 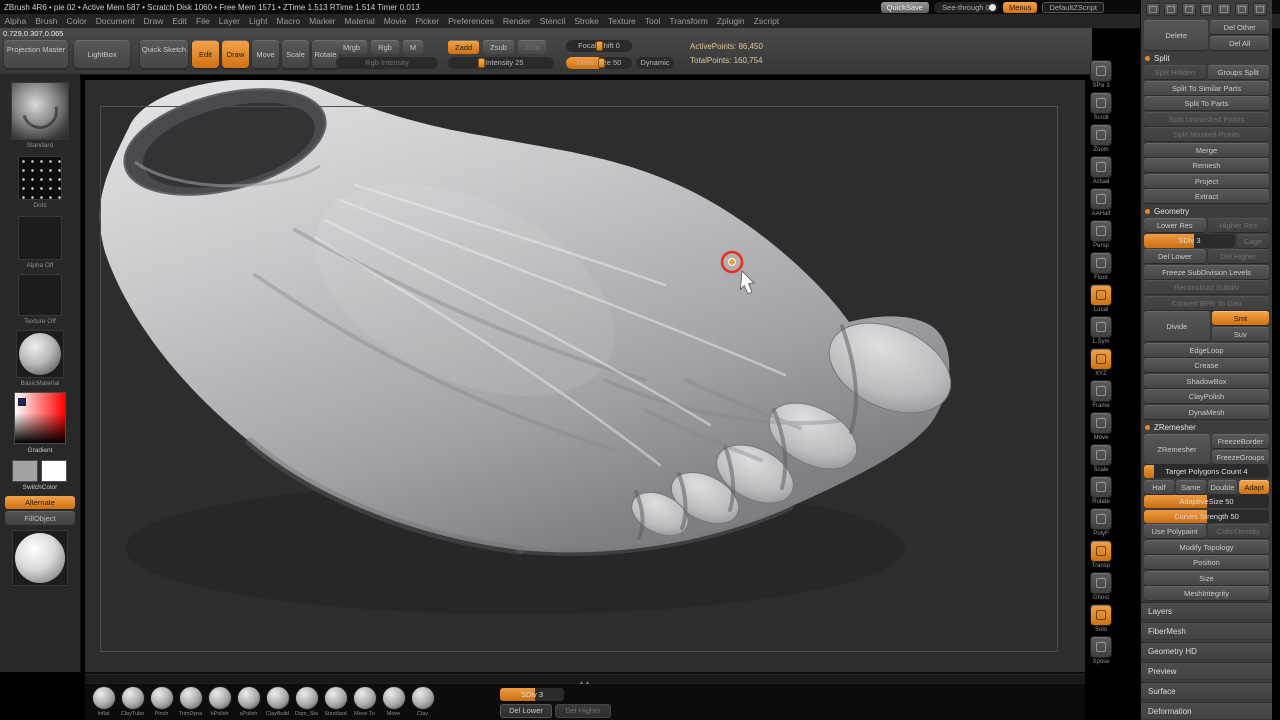 What do you see at coordinates (501, 63) in the screenshot?
I see `z-intensity-slider: Z Intensity 25` at bounding box center [501, 63].